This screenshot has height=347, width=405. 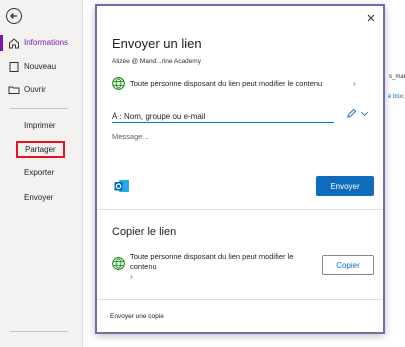 What do you see at coordinates (396, 97) in the screenshot?
I see `background-link: e bloc` at bounding box center [396, 97].